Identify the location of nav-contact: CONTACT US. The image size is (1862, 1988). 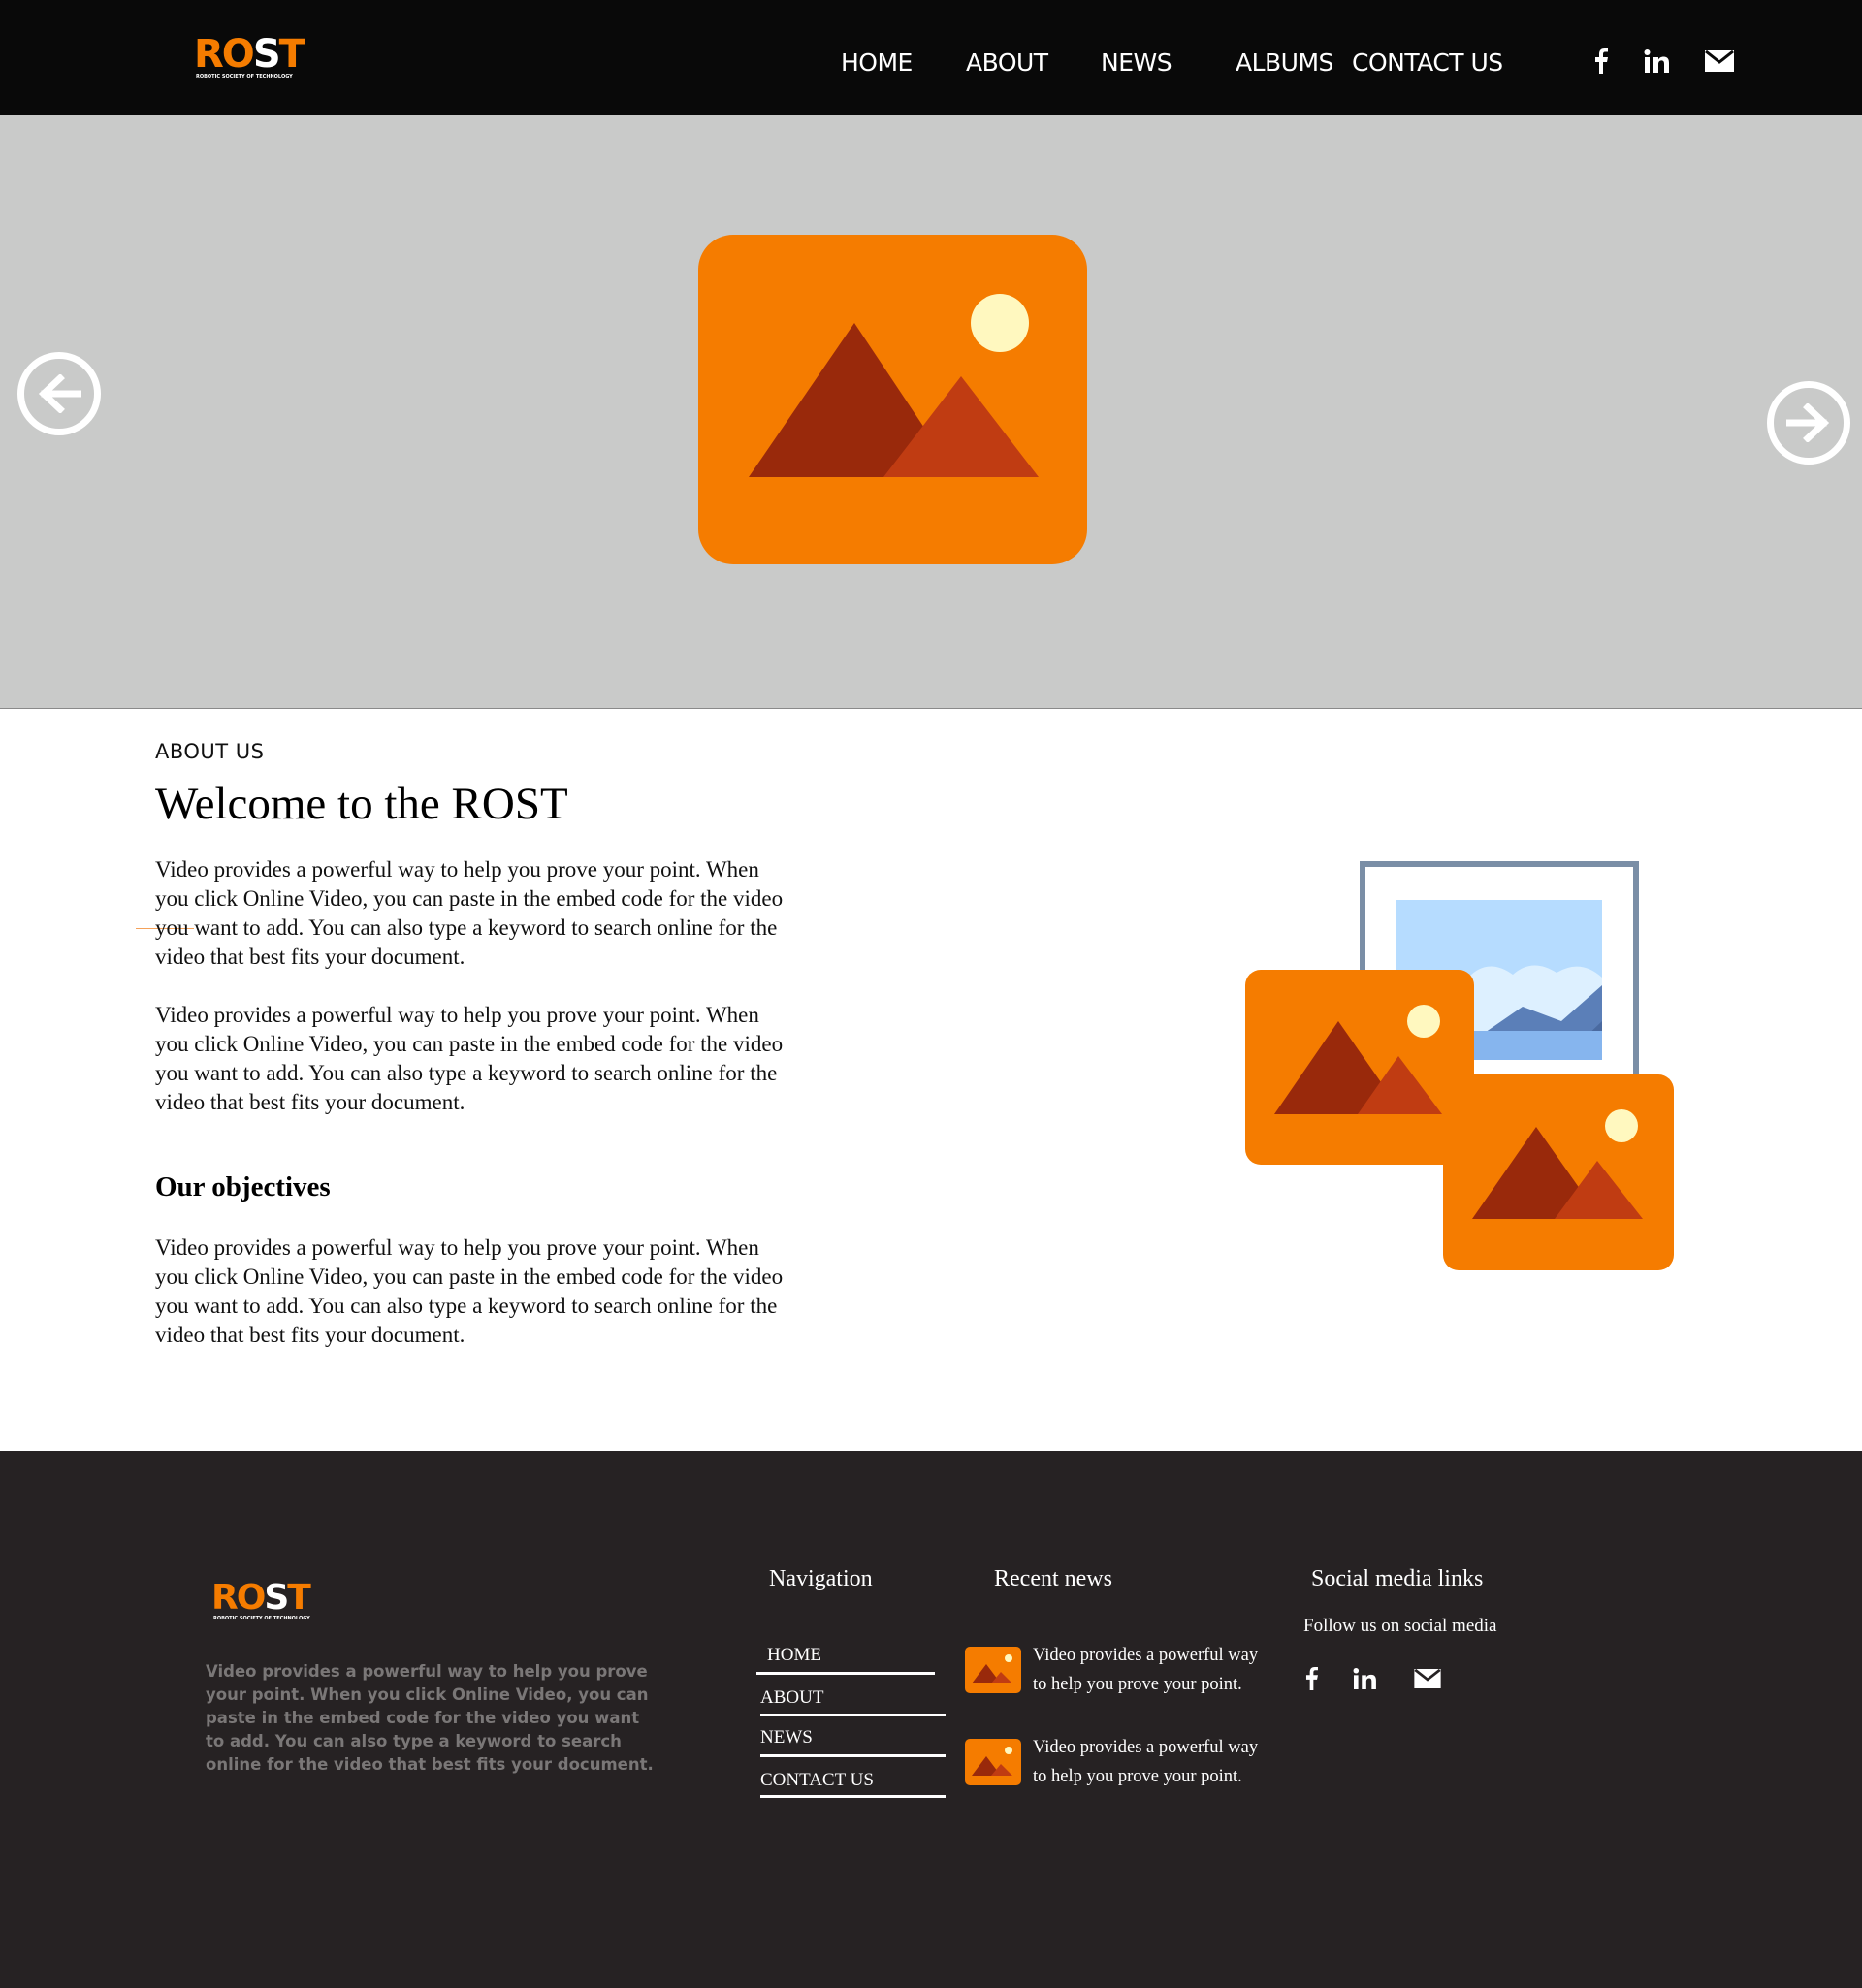
(1428, 62).